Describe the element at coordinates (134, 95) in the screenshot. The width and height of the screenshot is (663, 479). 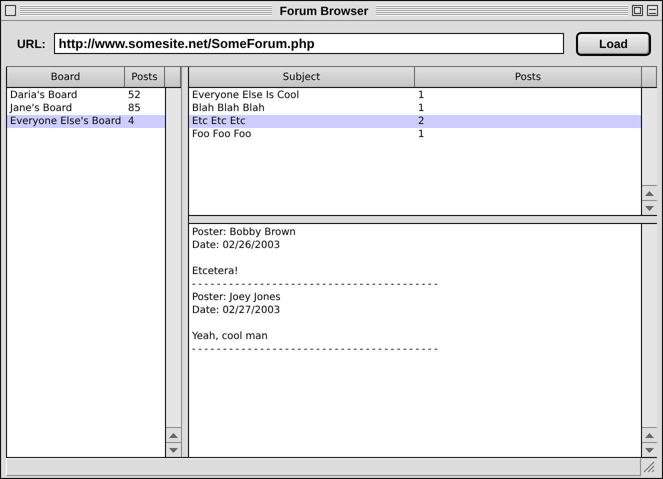
I see `post-count: 52` at that location.